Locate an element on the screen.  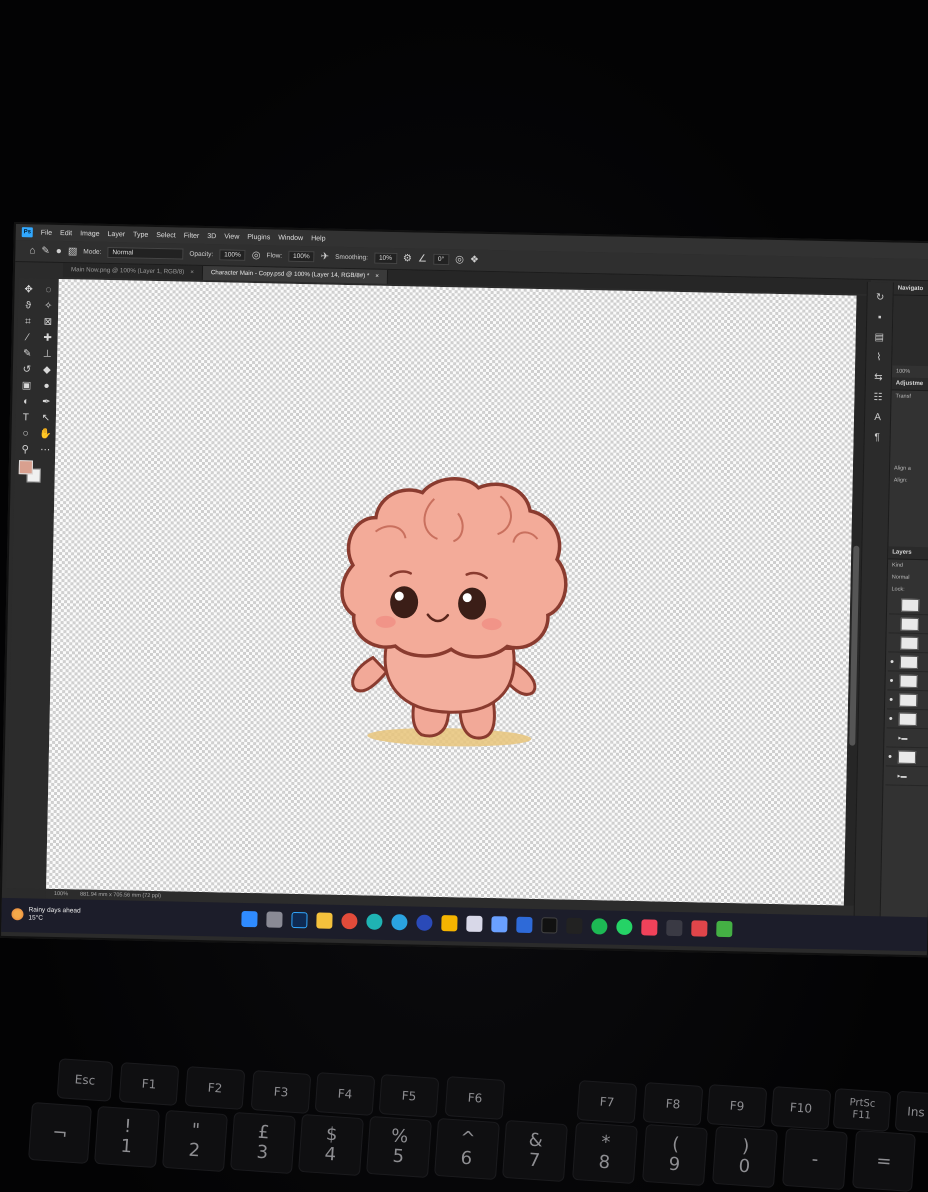
chrome-icon is located at coordinates (349, 921).